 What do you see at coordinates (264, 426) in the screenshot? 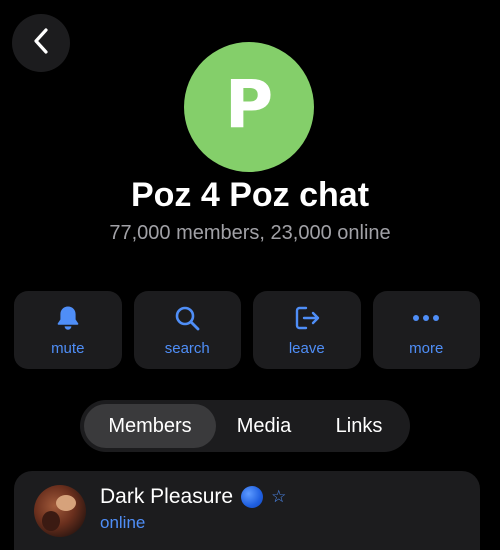
I see `tab-media: Media` at bounding box center [264, 426].